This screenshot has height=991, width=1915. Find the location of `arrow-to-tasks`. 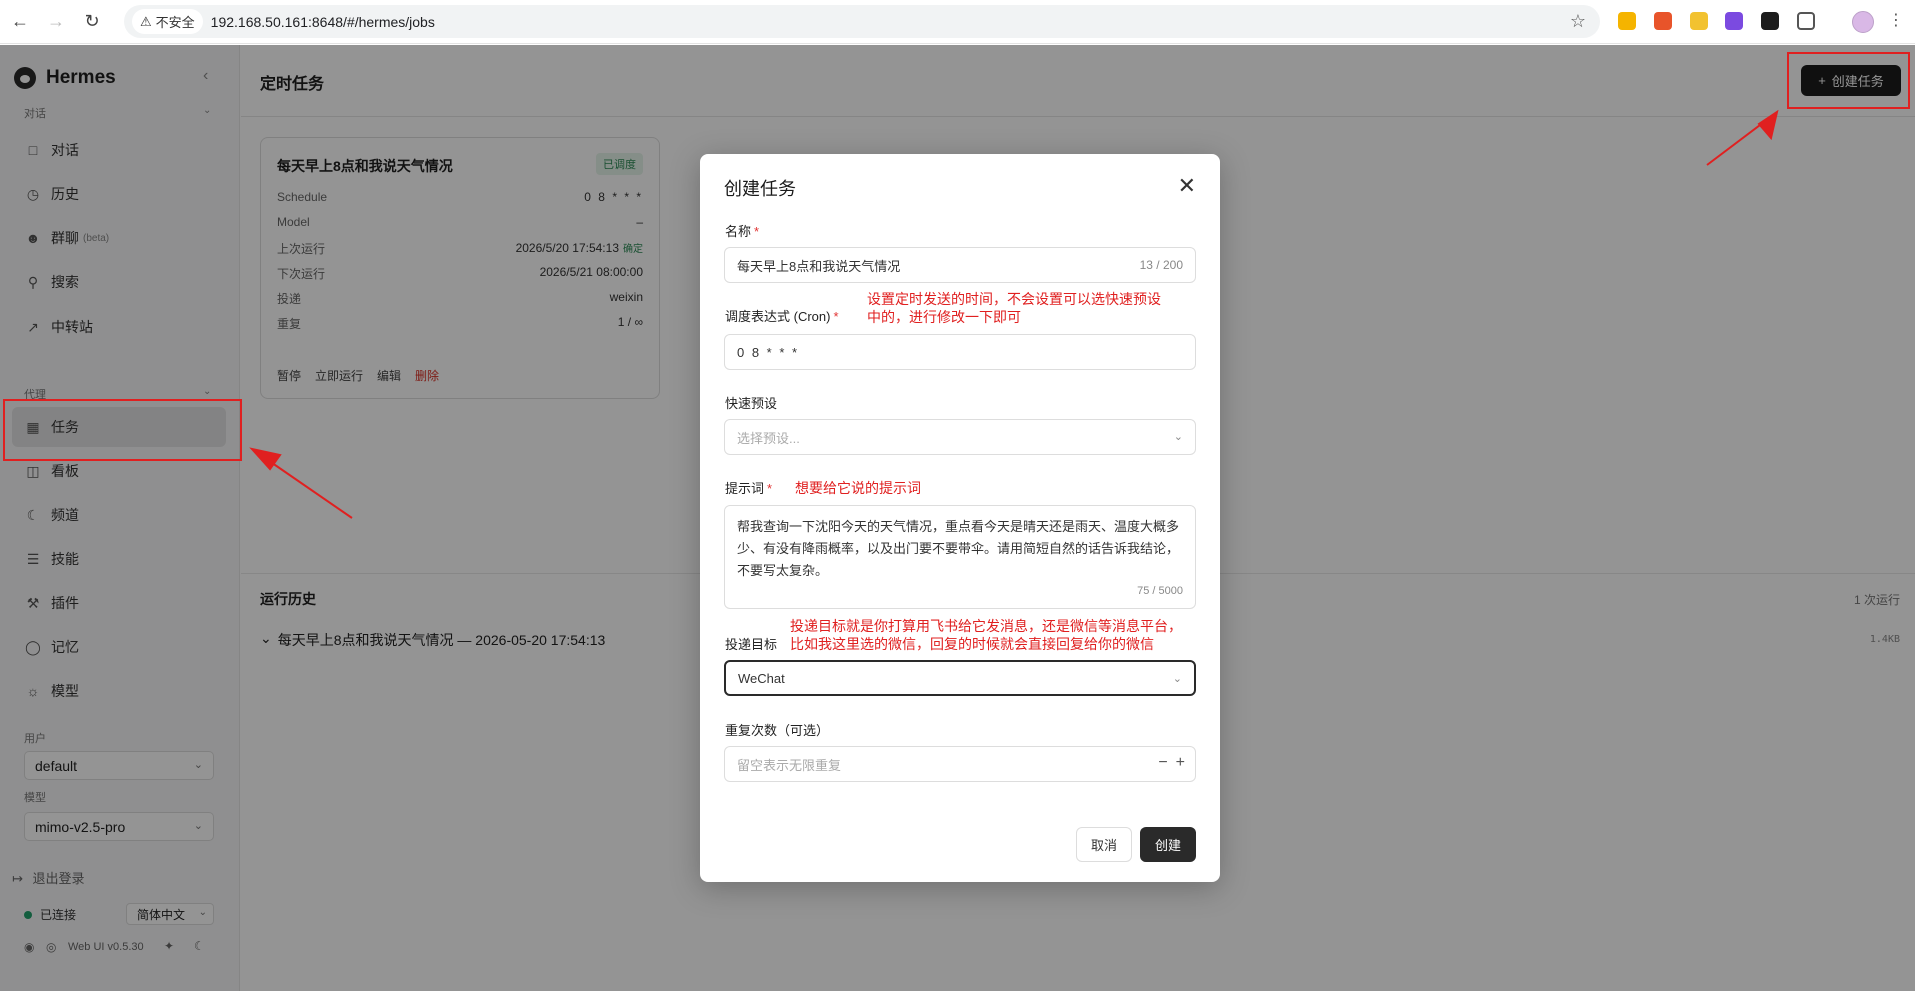

arrow-to-tasks is located at coordinates (301, 483).